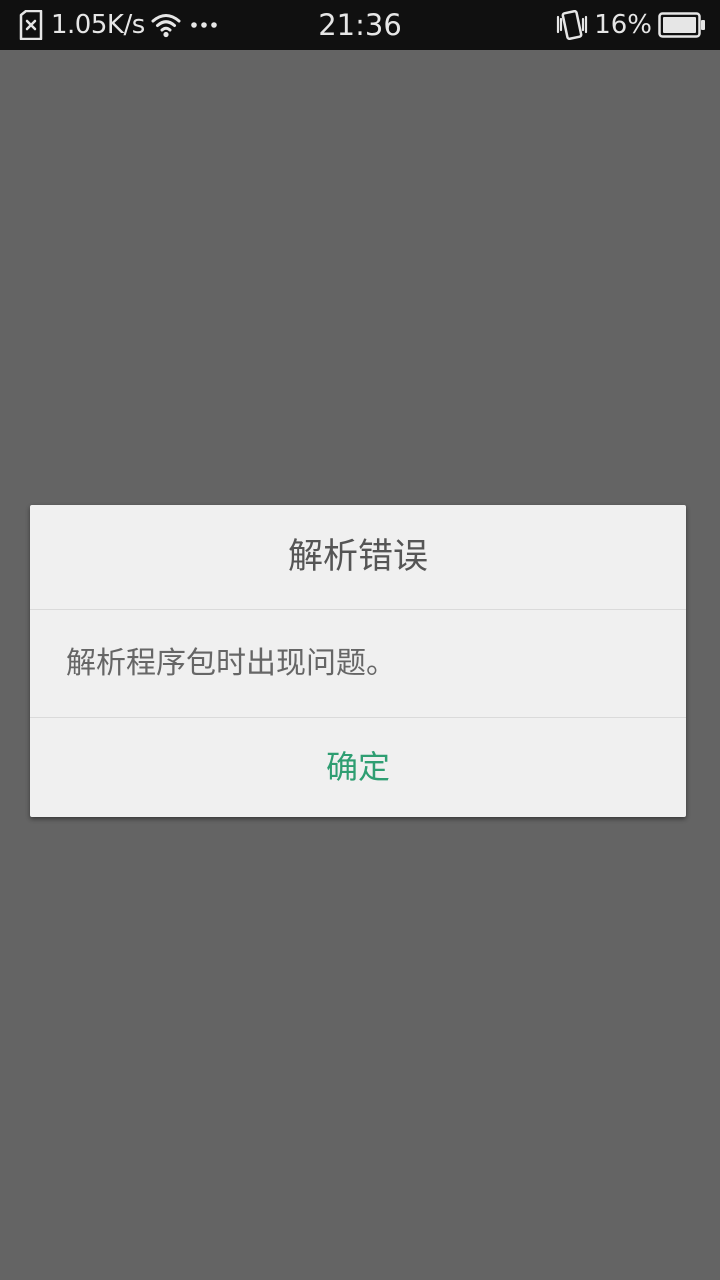 The image size is (720, 1280). I want to click on more-dots-icon, so click(203, 25).